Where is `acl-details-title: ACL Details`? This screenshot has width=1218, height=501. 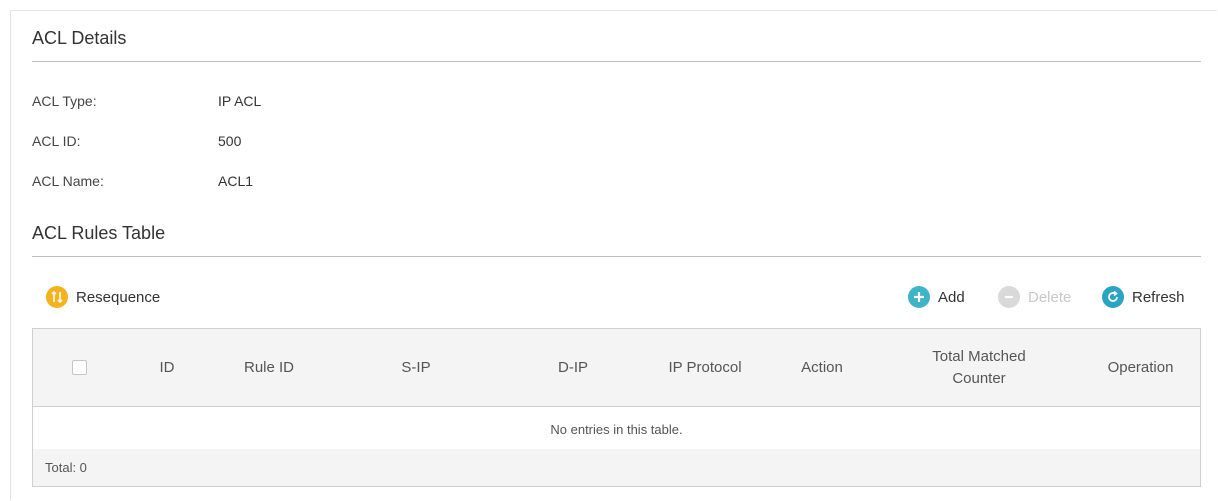
acl-details-title: ACL Details is located at coordinates (79, 38).